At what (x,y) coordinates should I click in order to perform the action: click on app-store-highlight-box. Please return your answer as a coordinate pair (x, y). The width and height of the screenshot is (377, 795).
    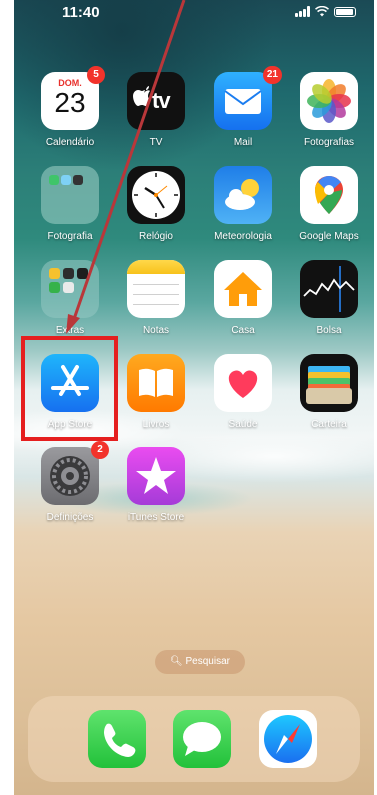
    Looking at the image, I should click on (69, 388).